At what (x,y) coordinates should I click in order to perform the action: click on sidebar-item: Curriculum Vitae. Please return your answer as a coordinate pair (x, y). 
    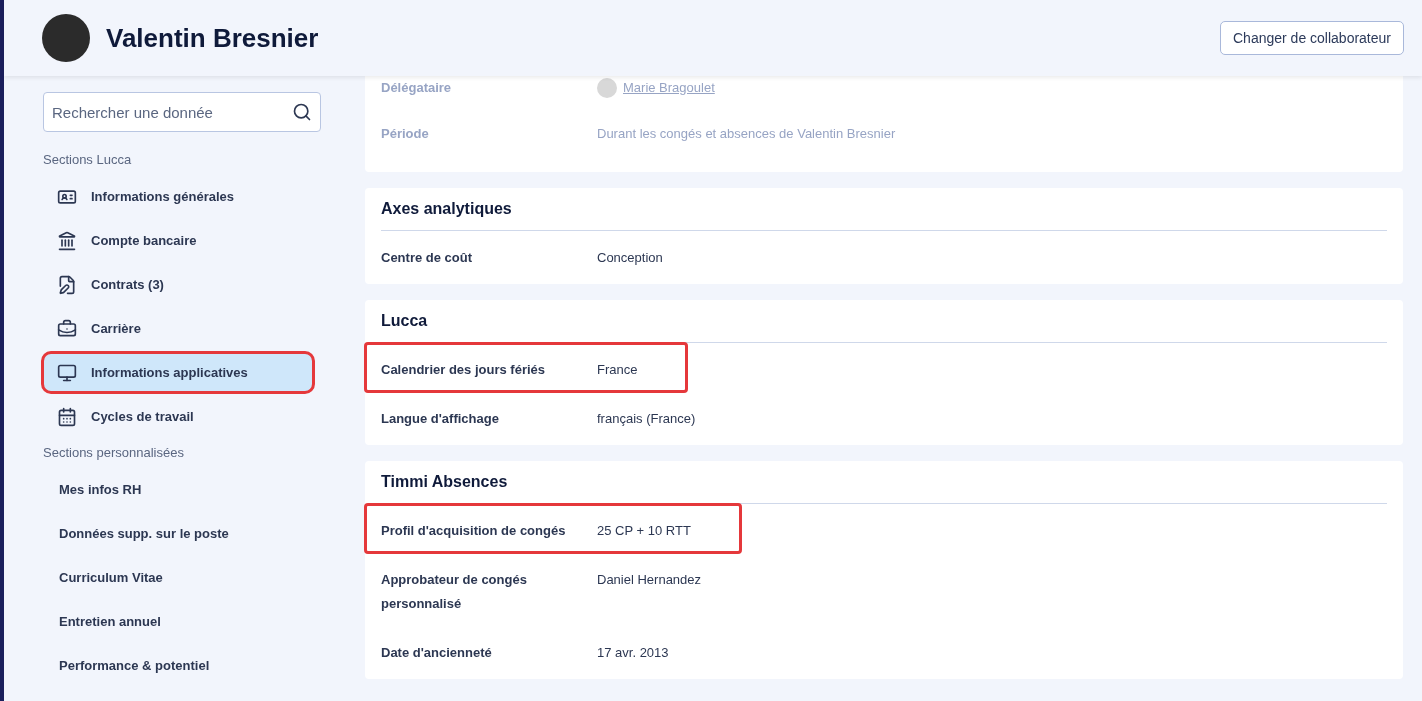
    Looking at the image, I should click on (178, 577).